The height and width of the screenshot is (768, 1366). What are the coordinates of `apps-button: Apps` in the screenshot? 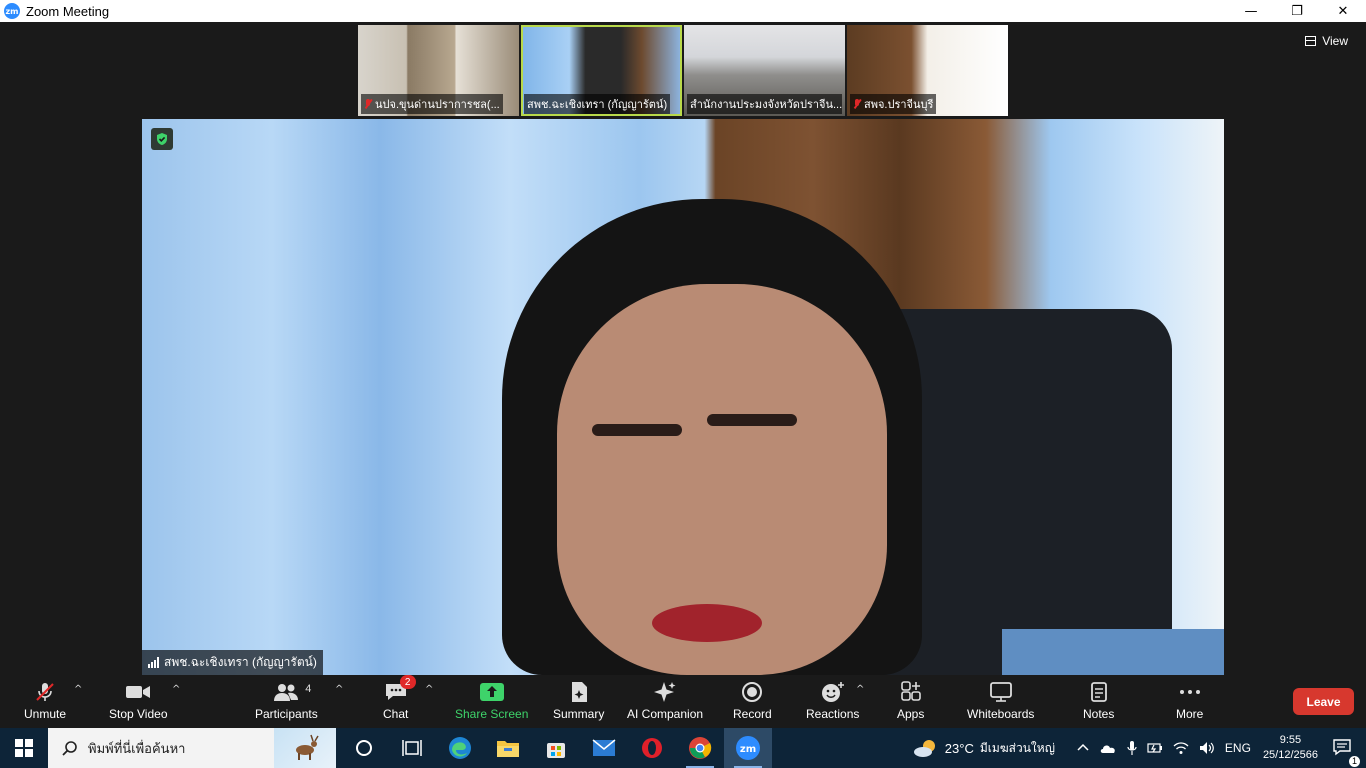 It's located at (910, 701).